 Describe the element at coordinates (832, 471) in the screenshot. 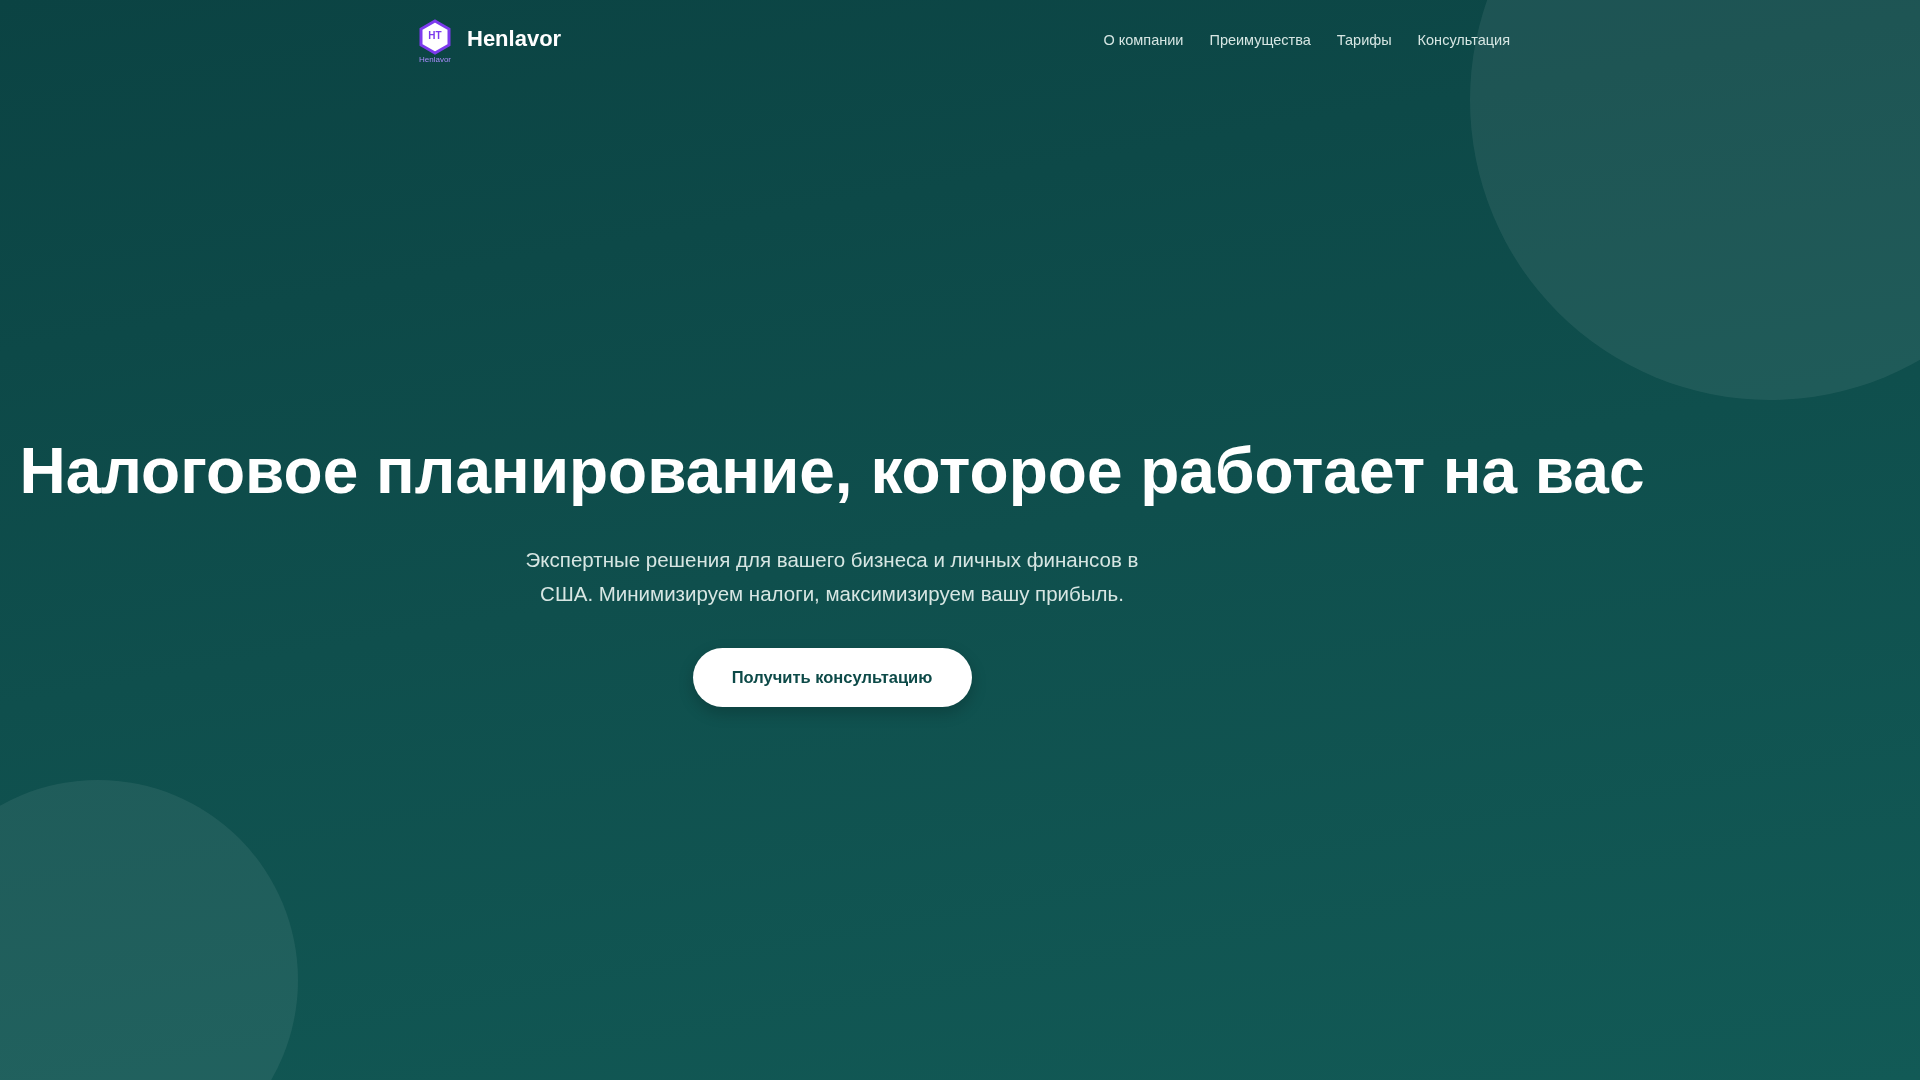

I see `hero-heading: Налоговое планирование, которое работает на вас` at that location.